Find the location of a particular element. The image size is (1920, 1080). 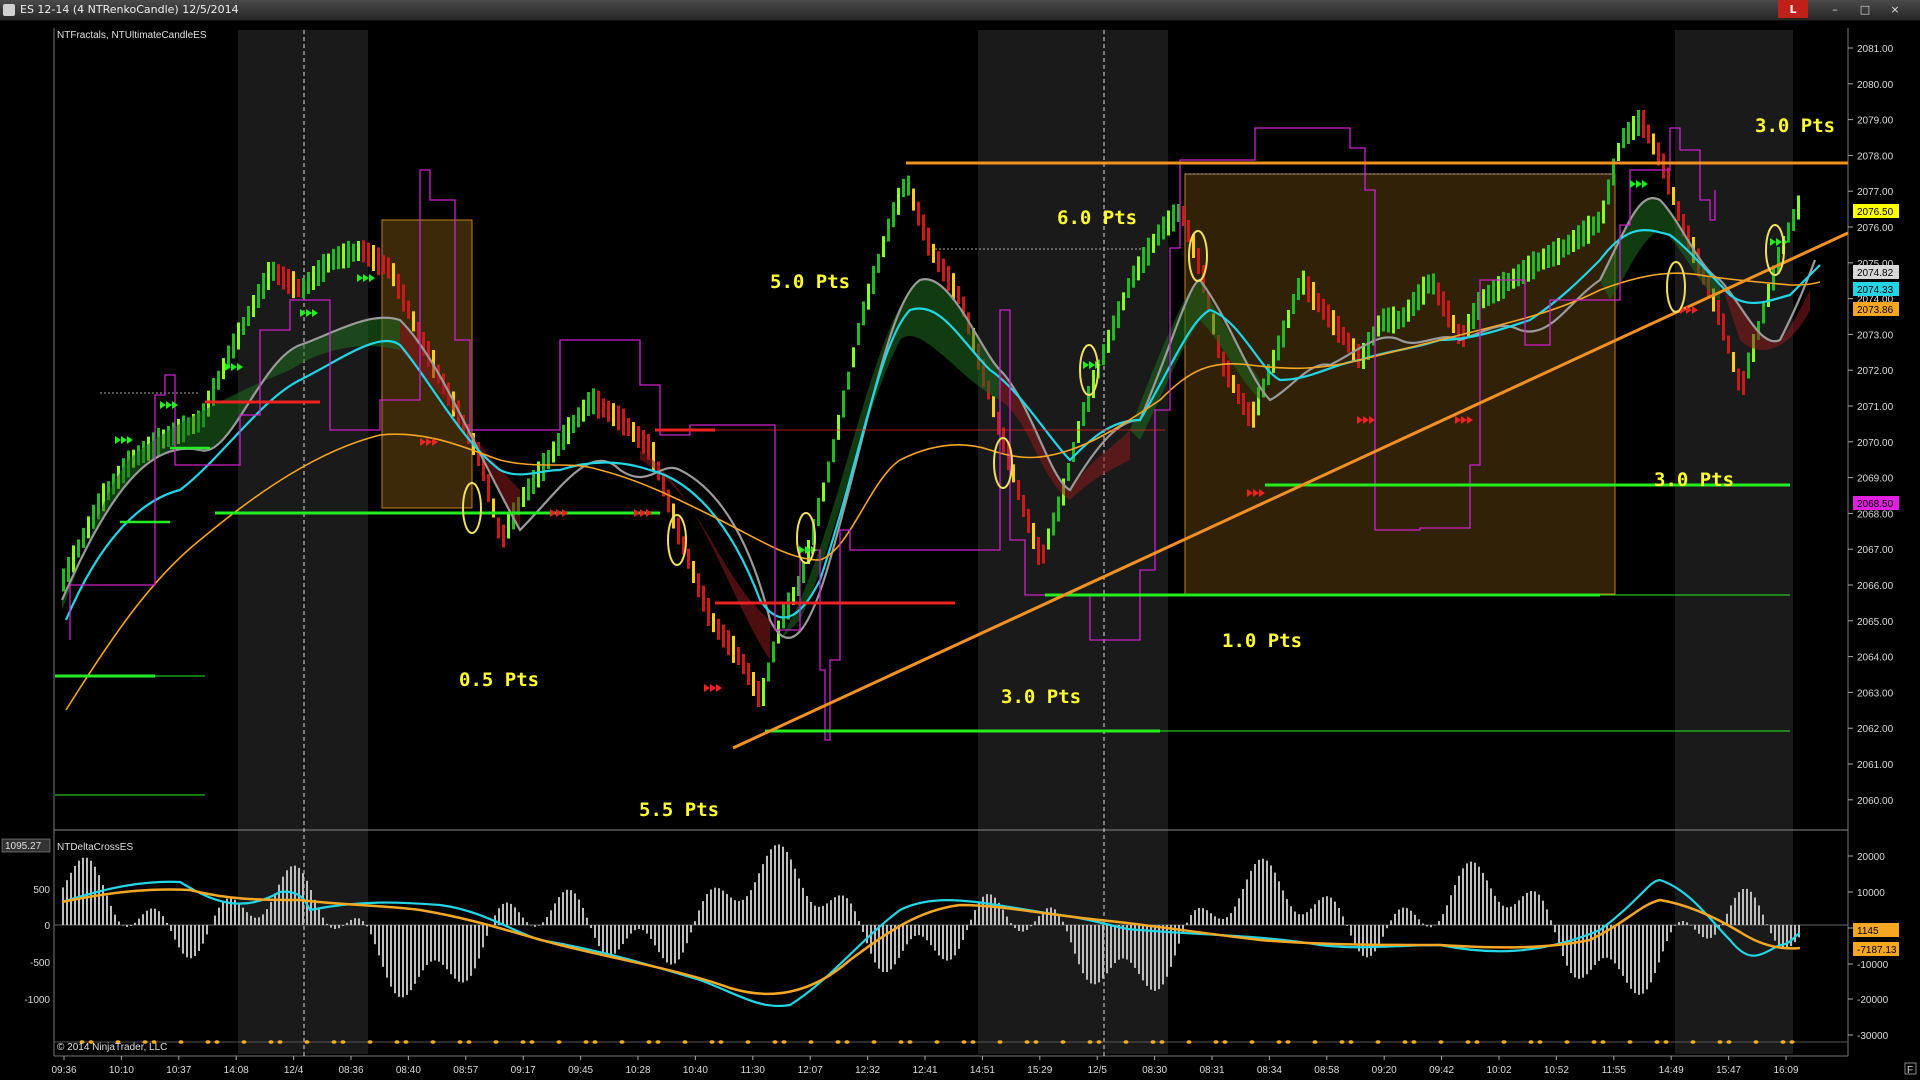

time-tick: 15:29 is located at coordinates (1039, 1070).